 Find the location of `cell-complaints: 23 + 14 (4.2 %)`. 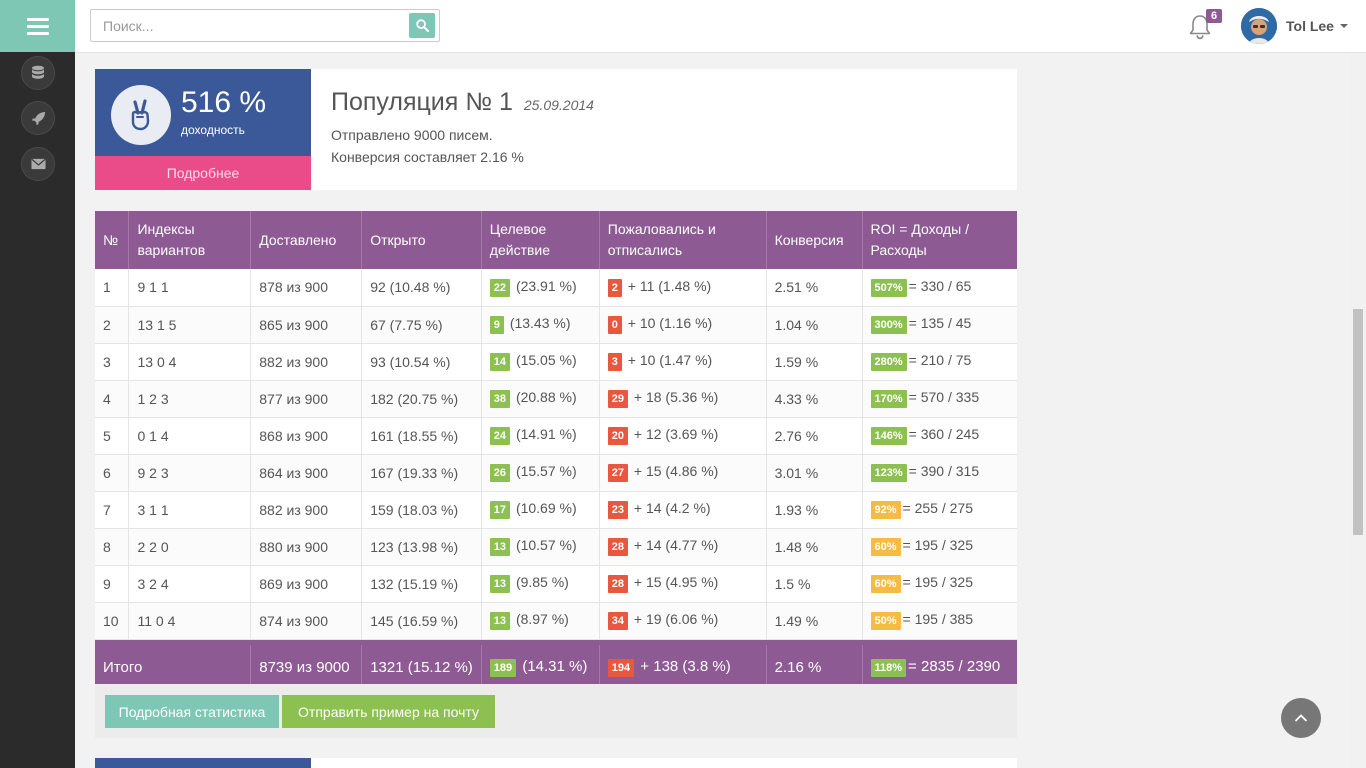

cell-complaints: 23 + 14 (4.2 %) is located at coordinates (683, 510).